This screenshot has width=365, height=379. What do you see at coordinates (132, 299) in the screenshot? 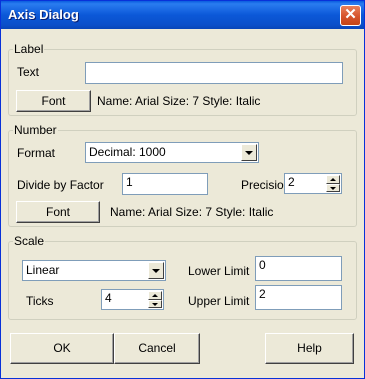
I see `ticks-stepper: 4` at bounding box center [132, 299].